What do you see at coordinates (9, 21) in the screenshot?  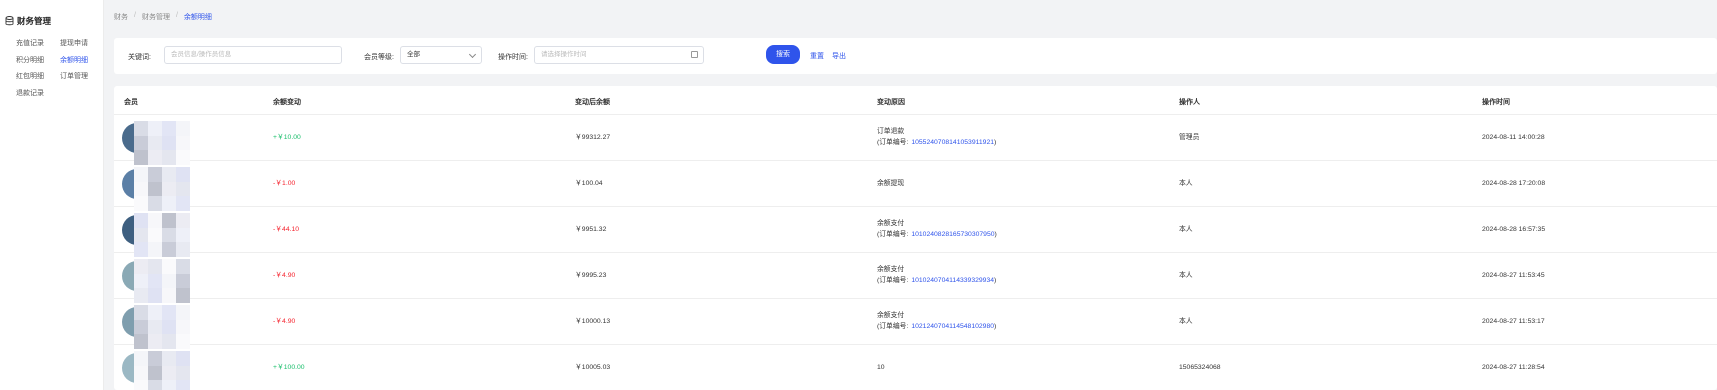 I see `database-icon` at bounding box center [9, 21].